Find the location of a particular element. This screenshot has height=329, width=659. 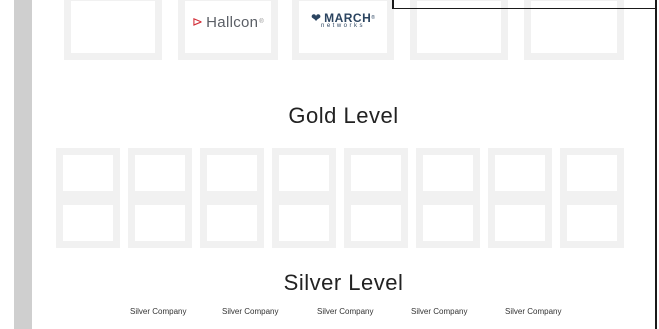

march-chevron-icon: ❤ is located at coordinates (316, 18).